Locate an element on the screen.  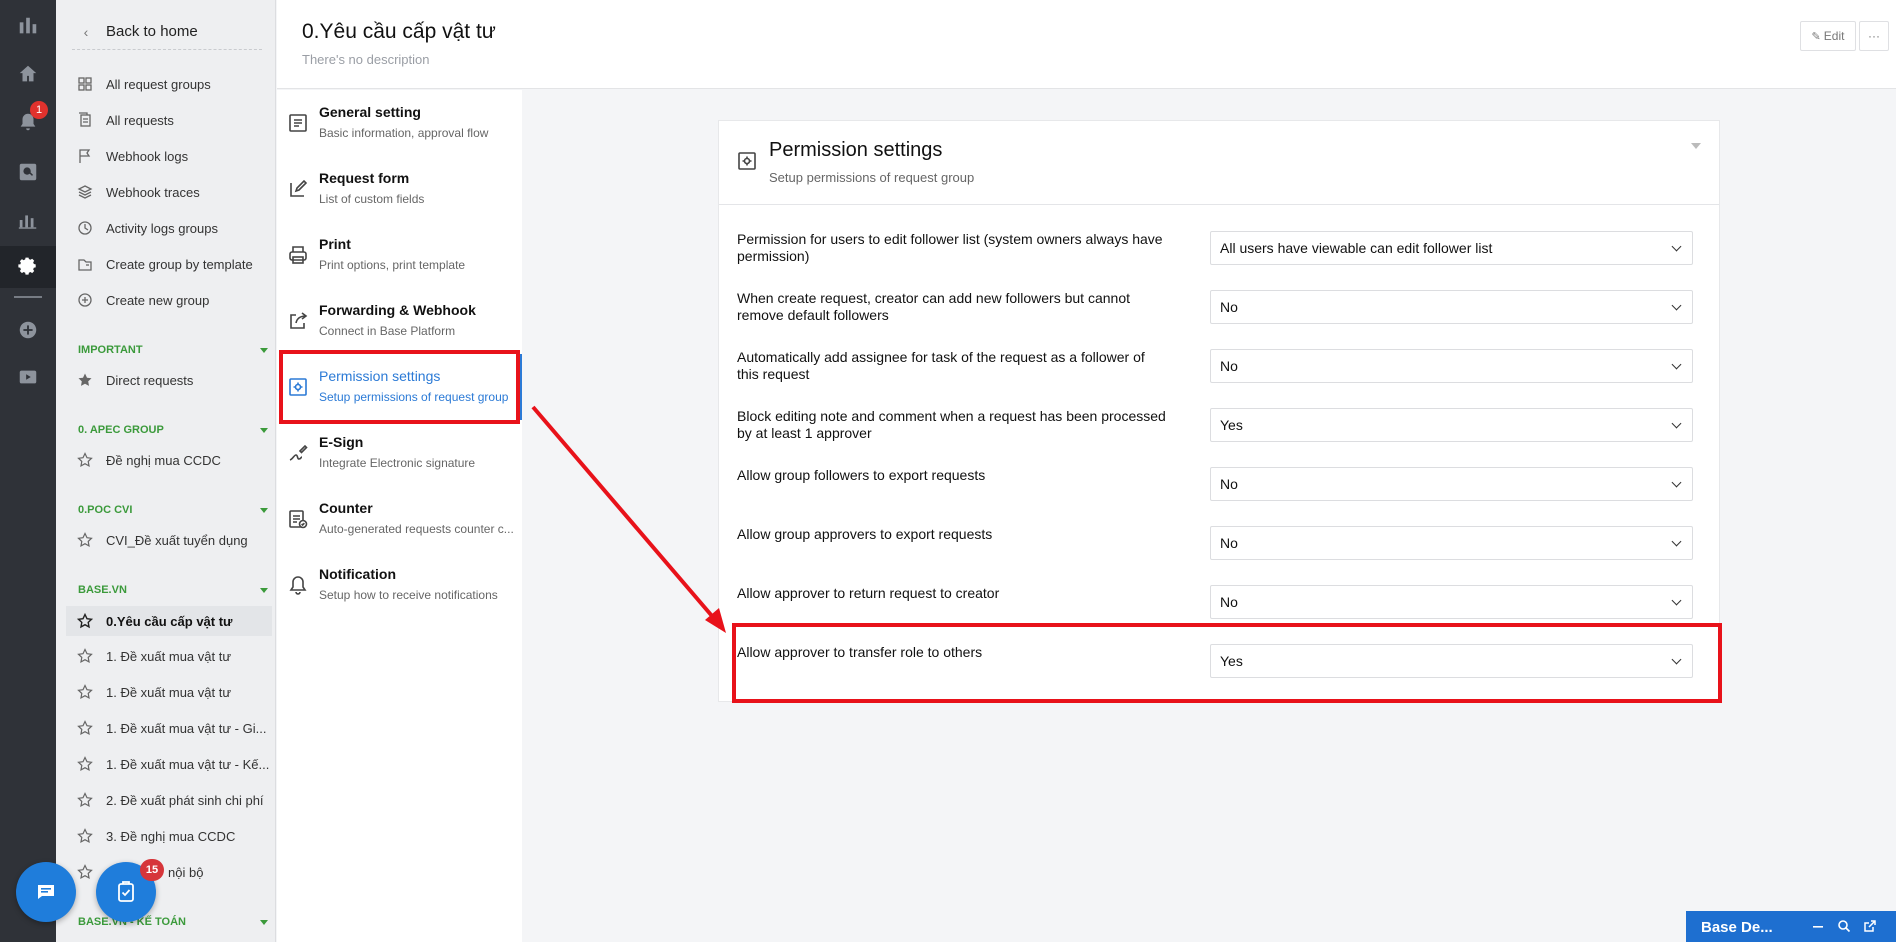
nav-label: All requests is located at coordinates (140, 120).